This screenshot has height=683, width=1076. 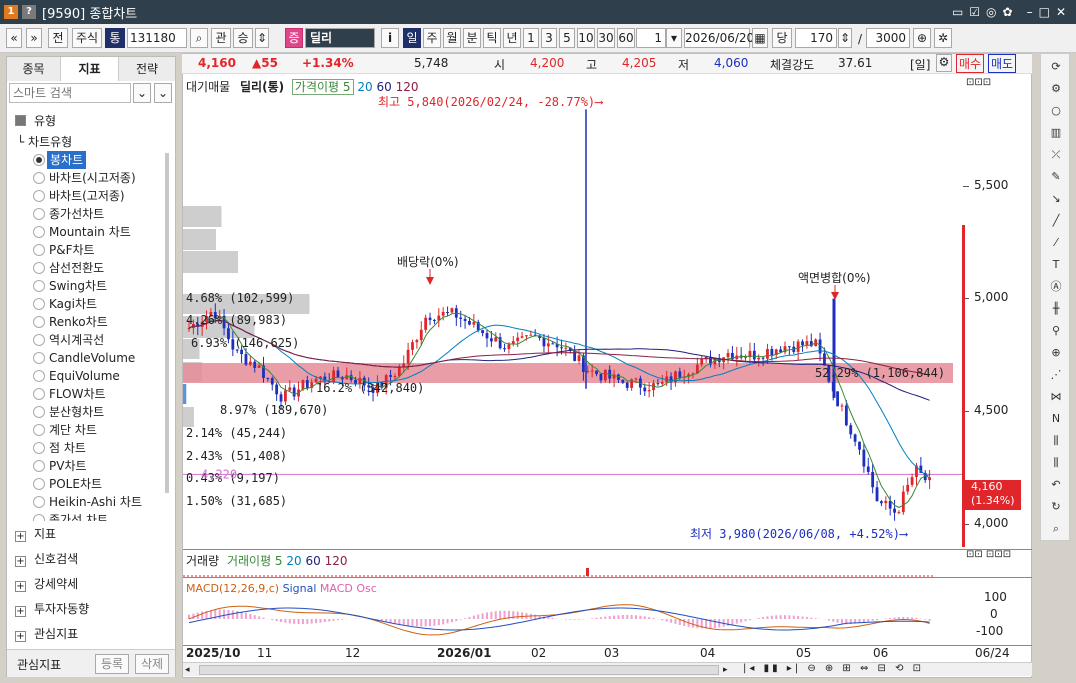 I want to click on integrated-button: 통, so click(x=115, y=38).